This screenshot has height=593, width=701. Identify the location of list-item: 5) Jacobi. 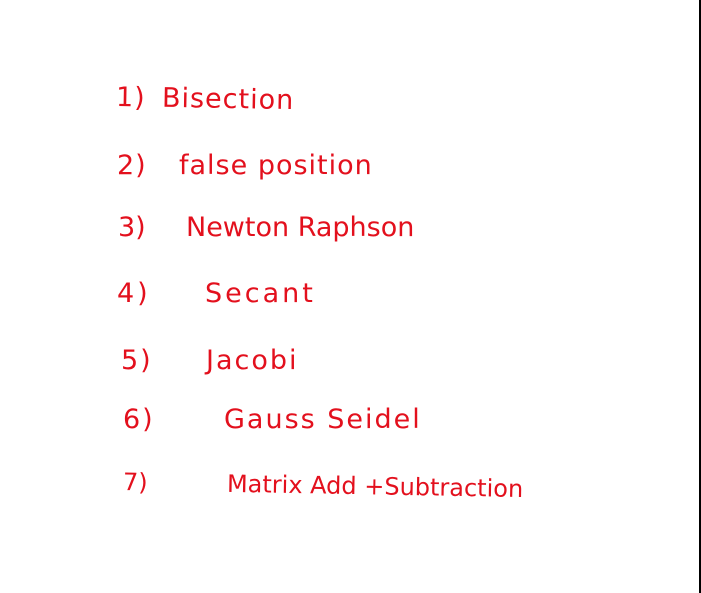
(210, 360).